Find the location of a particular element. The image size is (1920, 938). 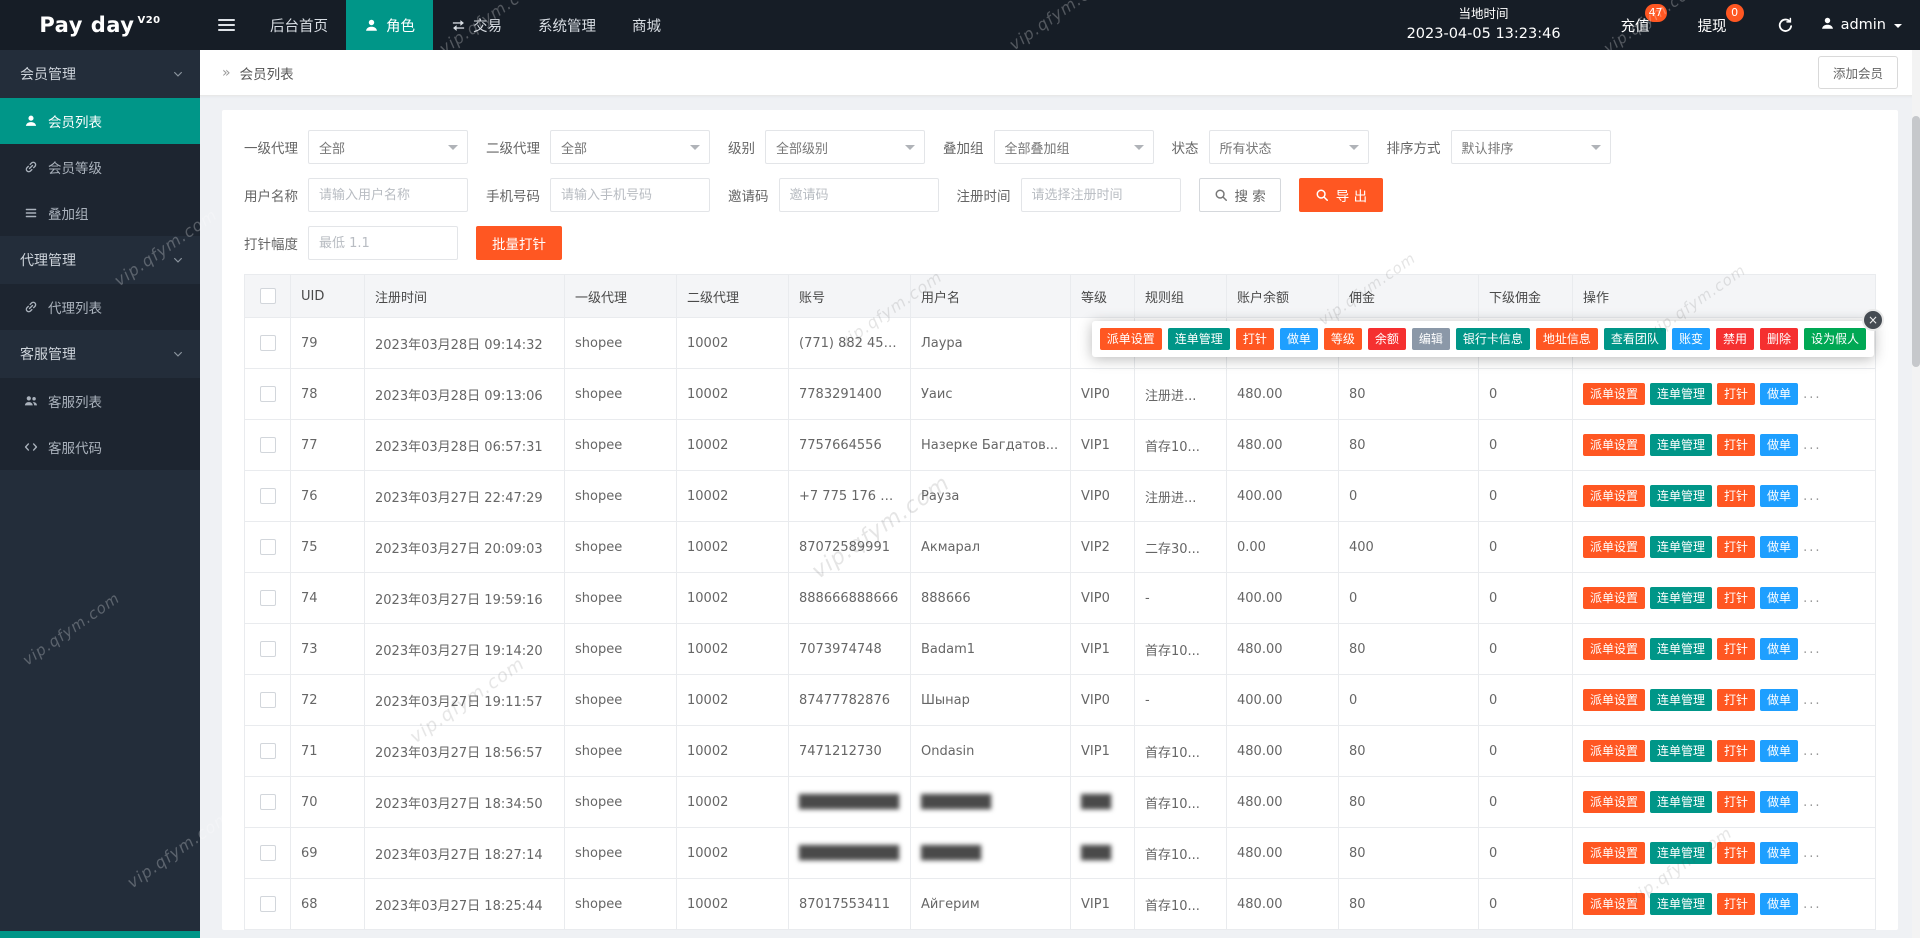

action-menu-button: 连单管理 is located at coordinates (1198, 339).